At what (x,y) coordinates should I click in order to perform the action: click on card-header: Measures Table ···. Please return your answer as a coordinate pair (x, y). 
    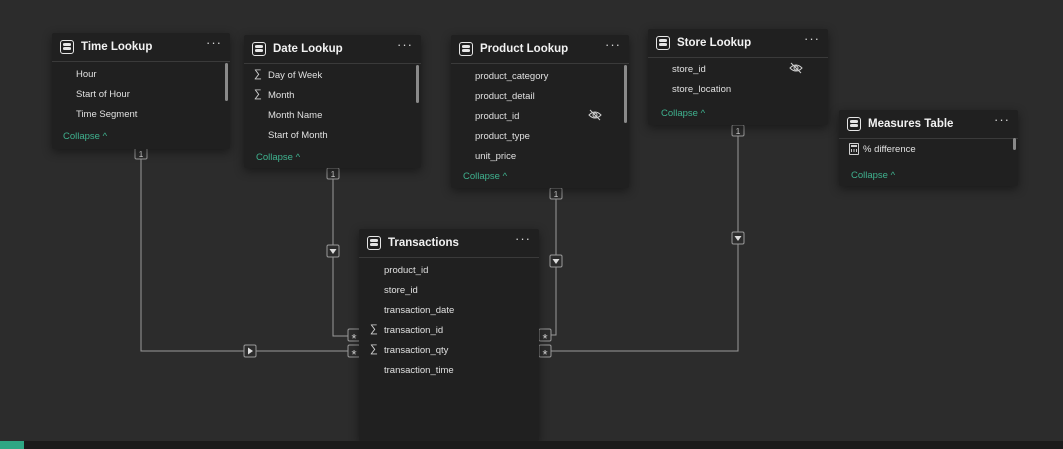
    Looking at the image, I should click on (928, 124).